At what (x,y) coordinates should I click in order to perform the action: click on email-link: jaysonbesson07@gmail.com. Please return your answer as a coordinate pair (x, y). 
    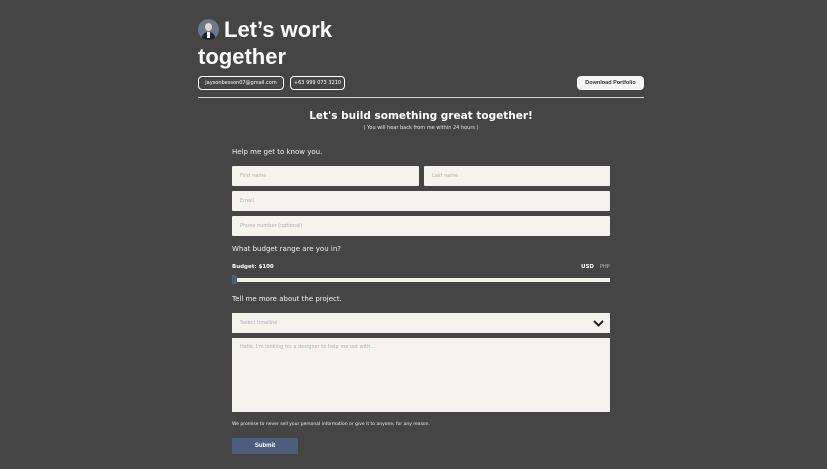
    Looking at the image, I should click on (241, 83).